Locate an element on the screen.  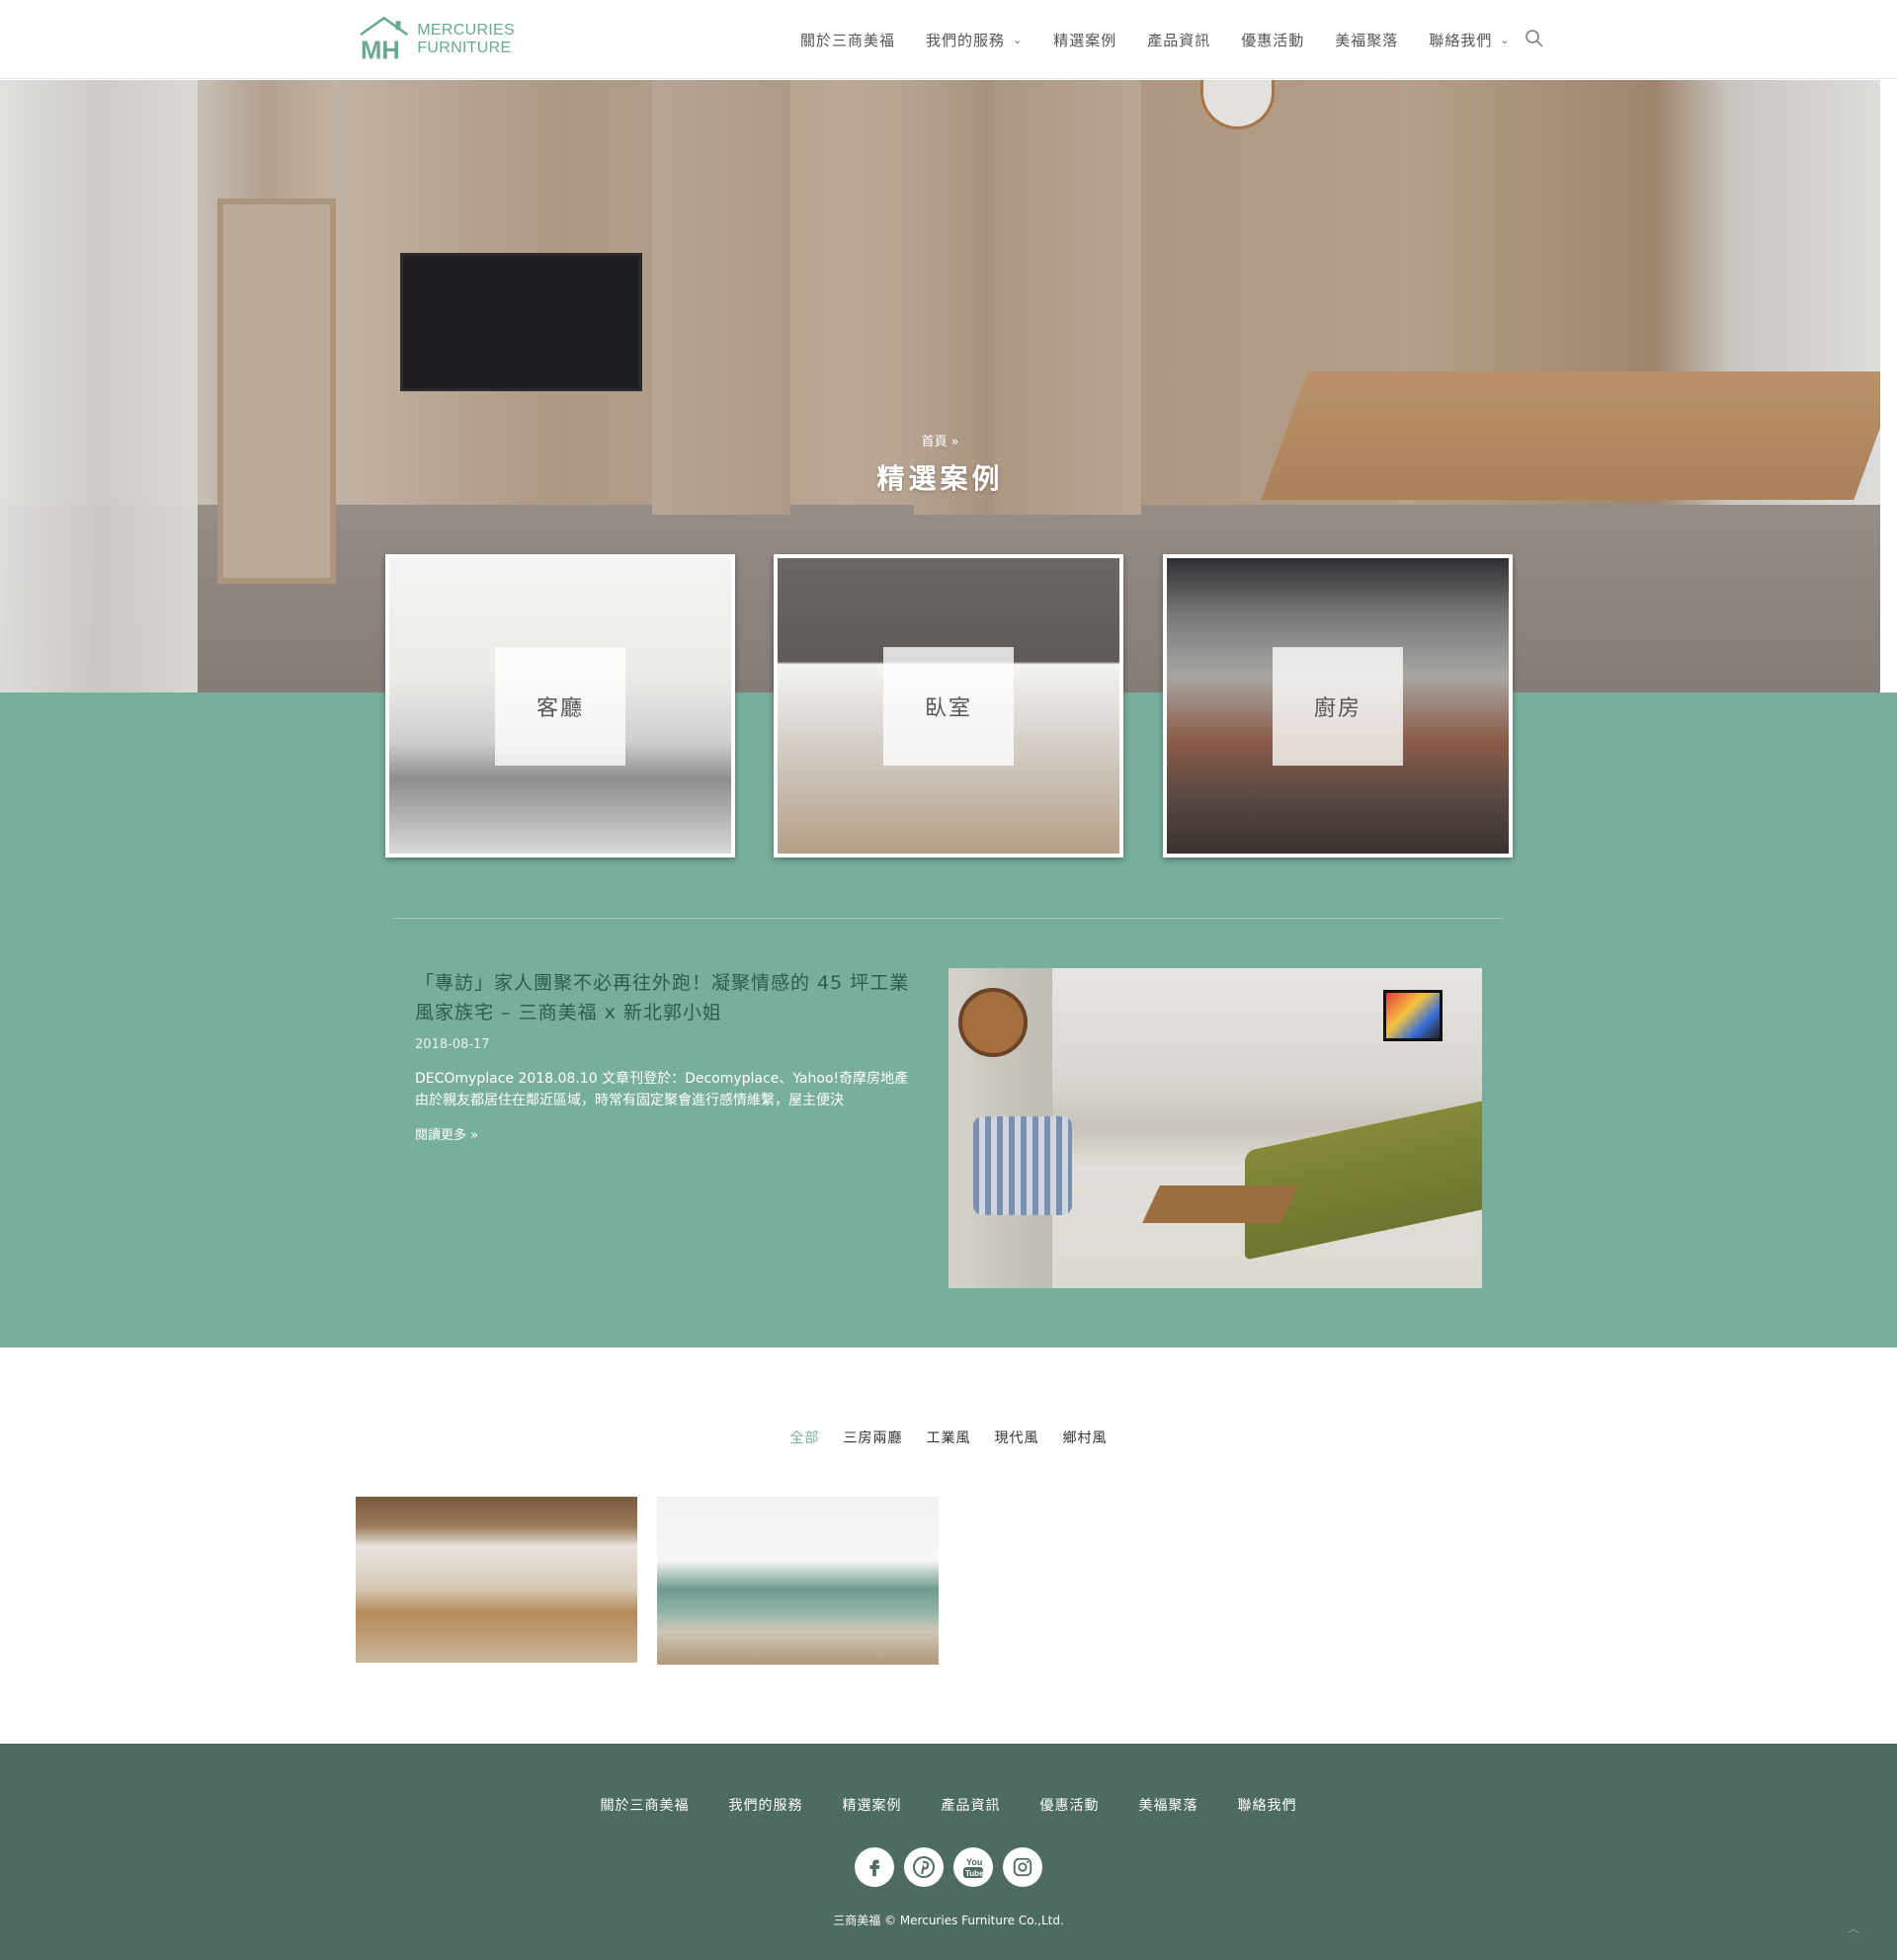
facebook-icon is located at coordinates (874, 1867).